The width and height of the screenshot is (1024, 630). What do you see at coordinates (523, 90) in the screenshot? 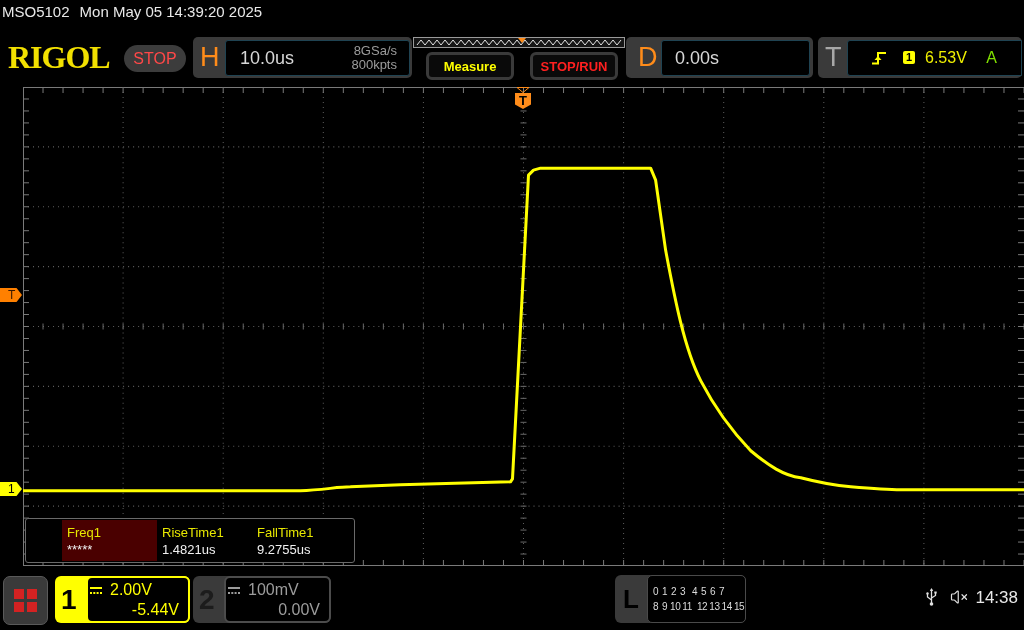
I see `trigger-triangle-icon` at bounding box center [523, 90].